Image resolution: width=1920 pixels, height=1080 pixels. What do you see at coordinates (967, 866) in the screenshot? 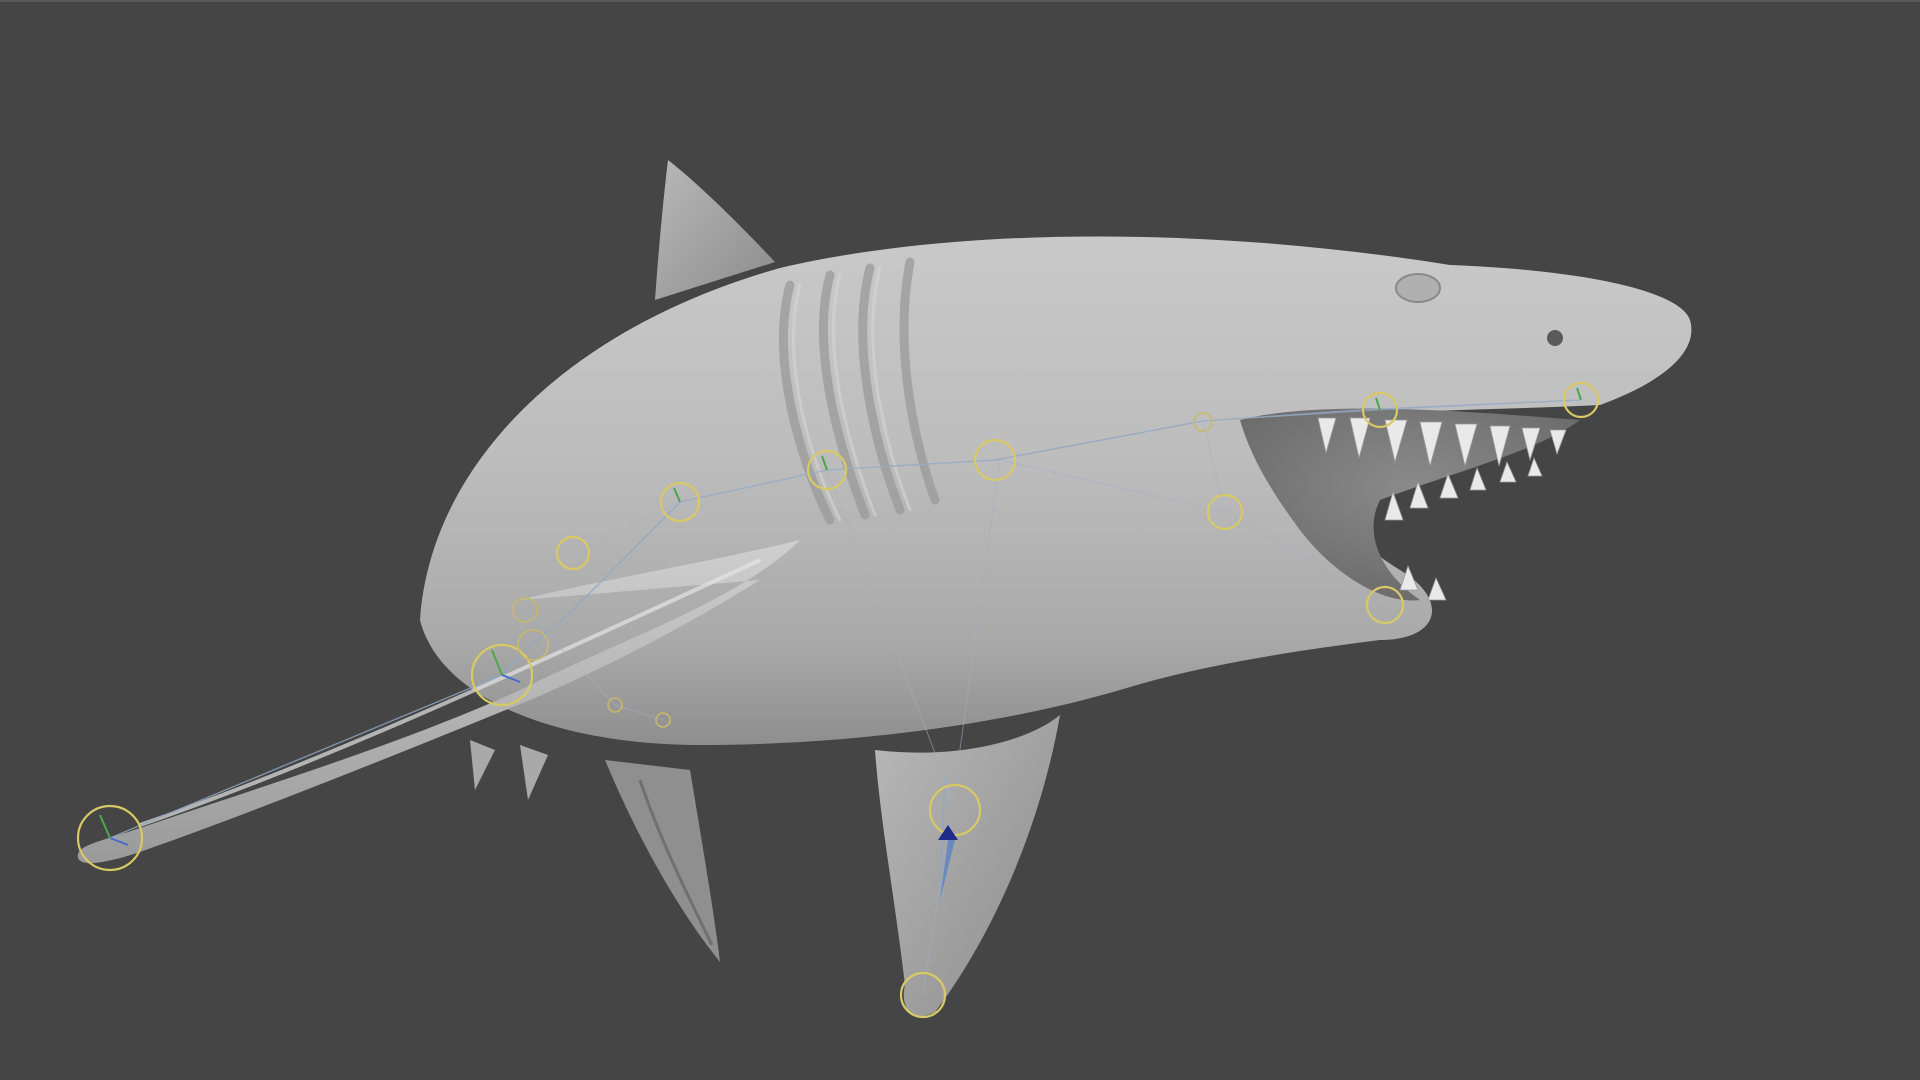
I see `pectoral-fin` at bounding box center [967, 866].